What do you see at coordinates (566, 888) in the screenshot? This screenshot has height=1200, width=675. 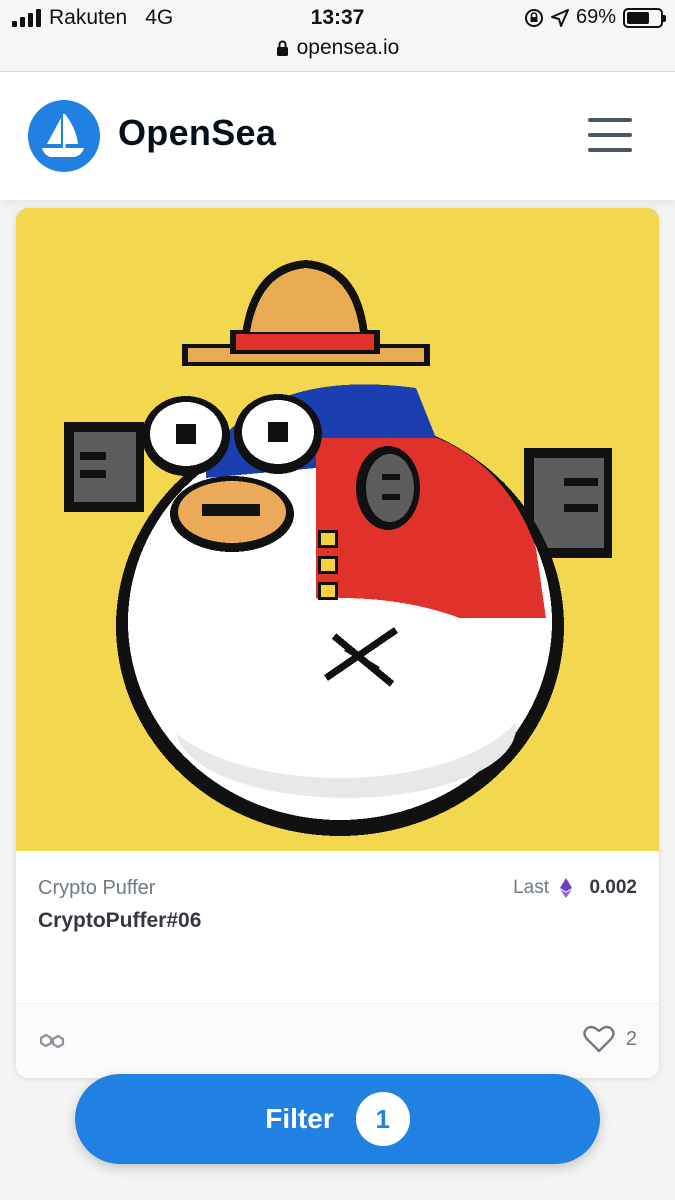 I see `ethereum-icon` at bounding box center [566, 888].